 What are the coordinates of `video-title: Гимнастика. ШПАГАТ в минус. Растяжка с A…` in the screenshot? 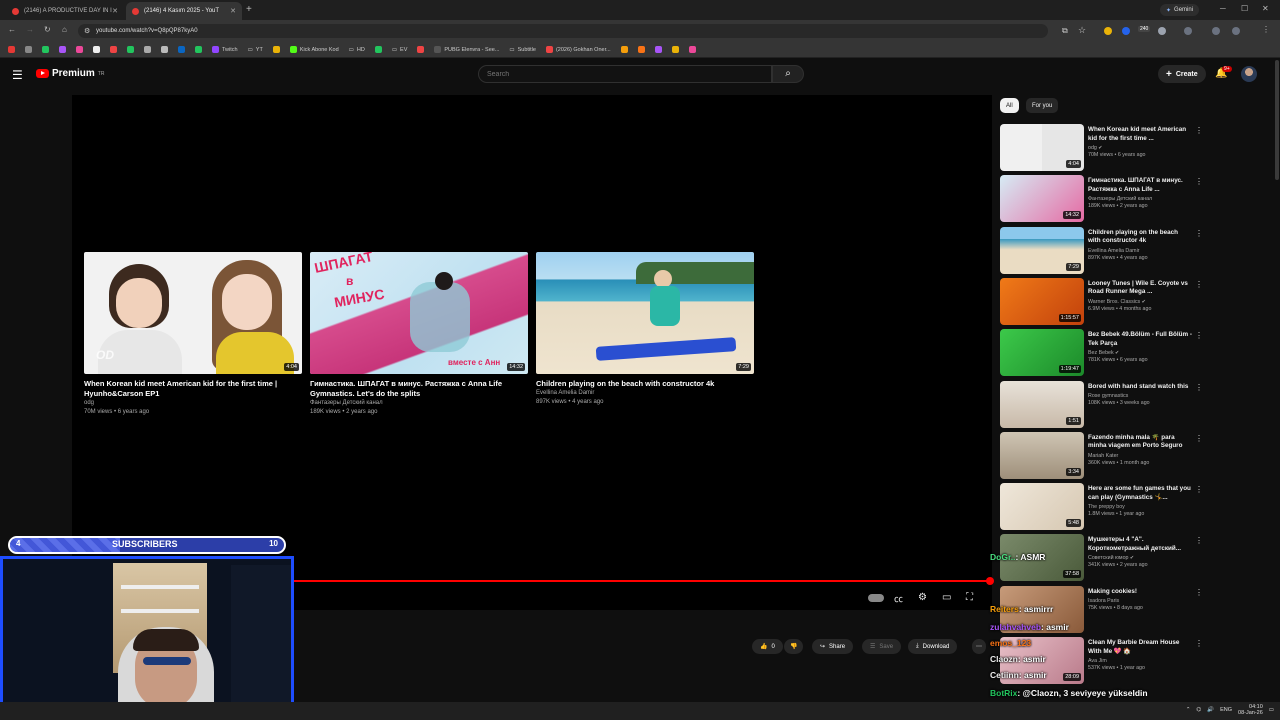 It's located at (419, 389).